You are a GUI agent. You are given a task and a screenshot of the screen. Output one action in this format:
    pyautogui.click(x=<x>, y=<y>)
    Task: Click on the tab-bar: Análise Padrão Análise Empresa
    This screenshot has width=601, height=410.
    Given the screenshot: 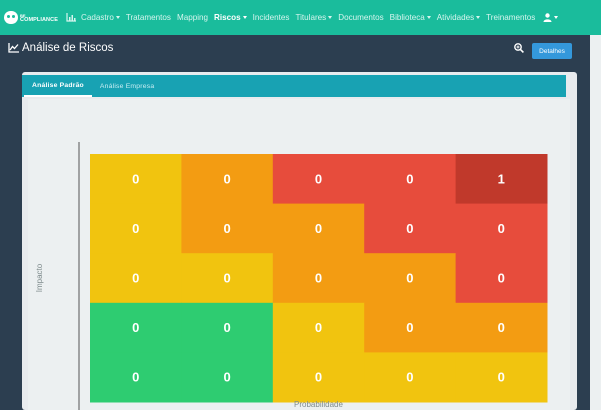 What is the action you would take?
    pyautogui.click(x=294, y=86)
    